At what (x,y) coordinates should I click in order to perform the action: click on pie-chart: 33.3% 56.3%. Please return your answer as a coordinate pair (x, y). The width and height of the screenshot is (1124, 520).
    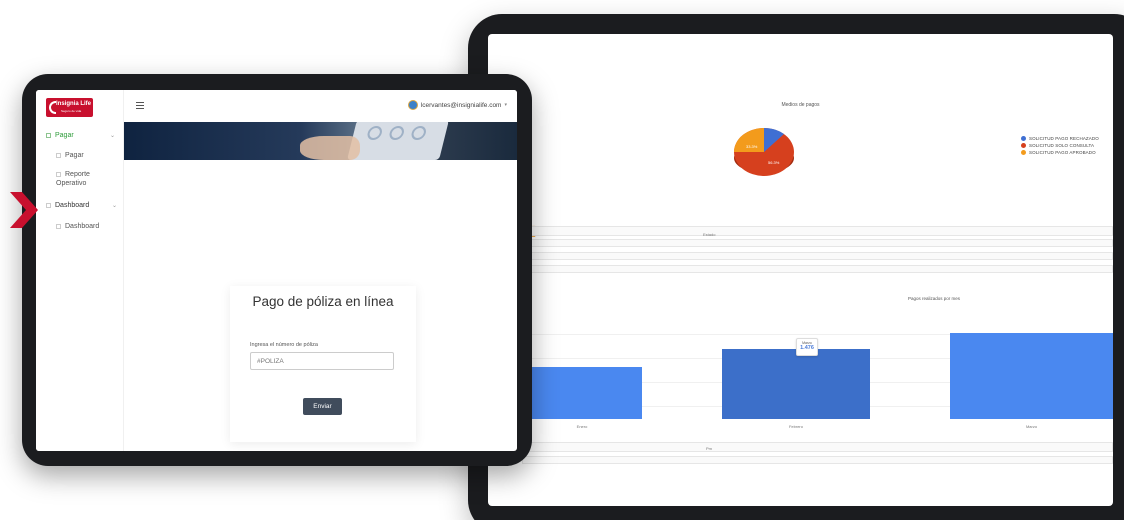
    Looking at the image, I should click on (765, 149).